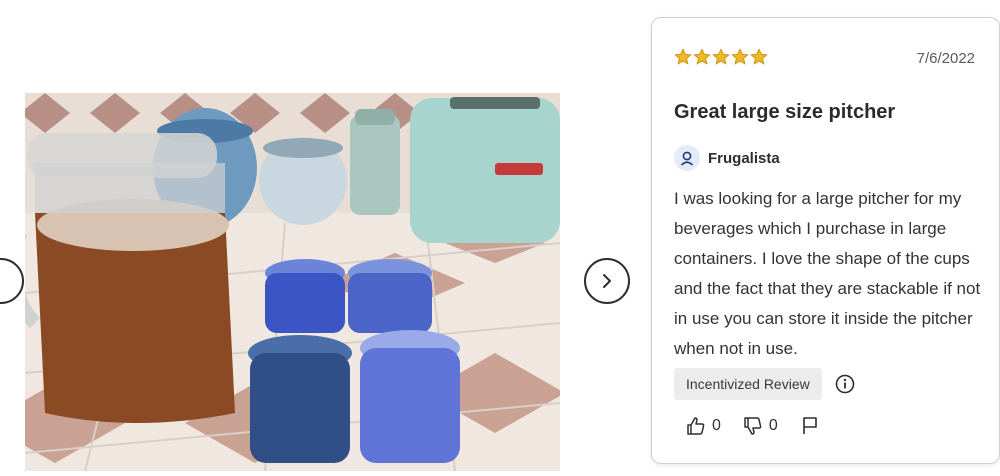 Image resolution: width=1000 pixels, height=476 pixels. I want to click on user-icon, so click(687, 158).